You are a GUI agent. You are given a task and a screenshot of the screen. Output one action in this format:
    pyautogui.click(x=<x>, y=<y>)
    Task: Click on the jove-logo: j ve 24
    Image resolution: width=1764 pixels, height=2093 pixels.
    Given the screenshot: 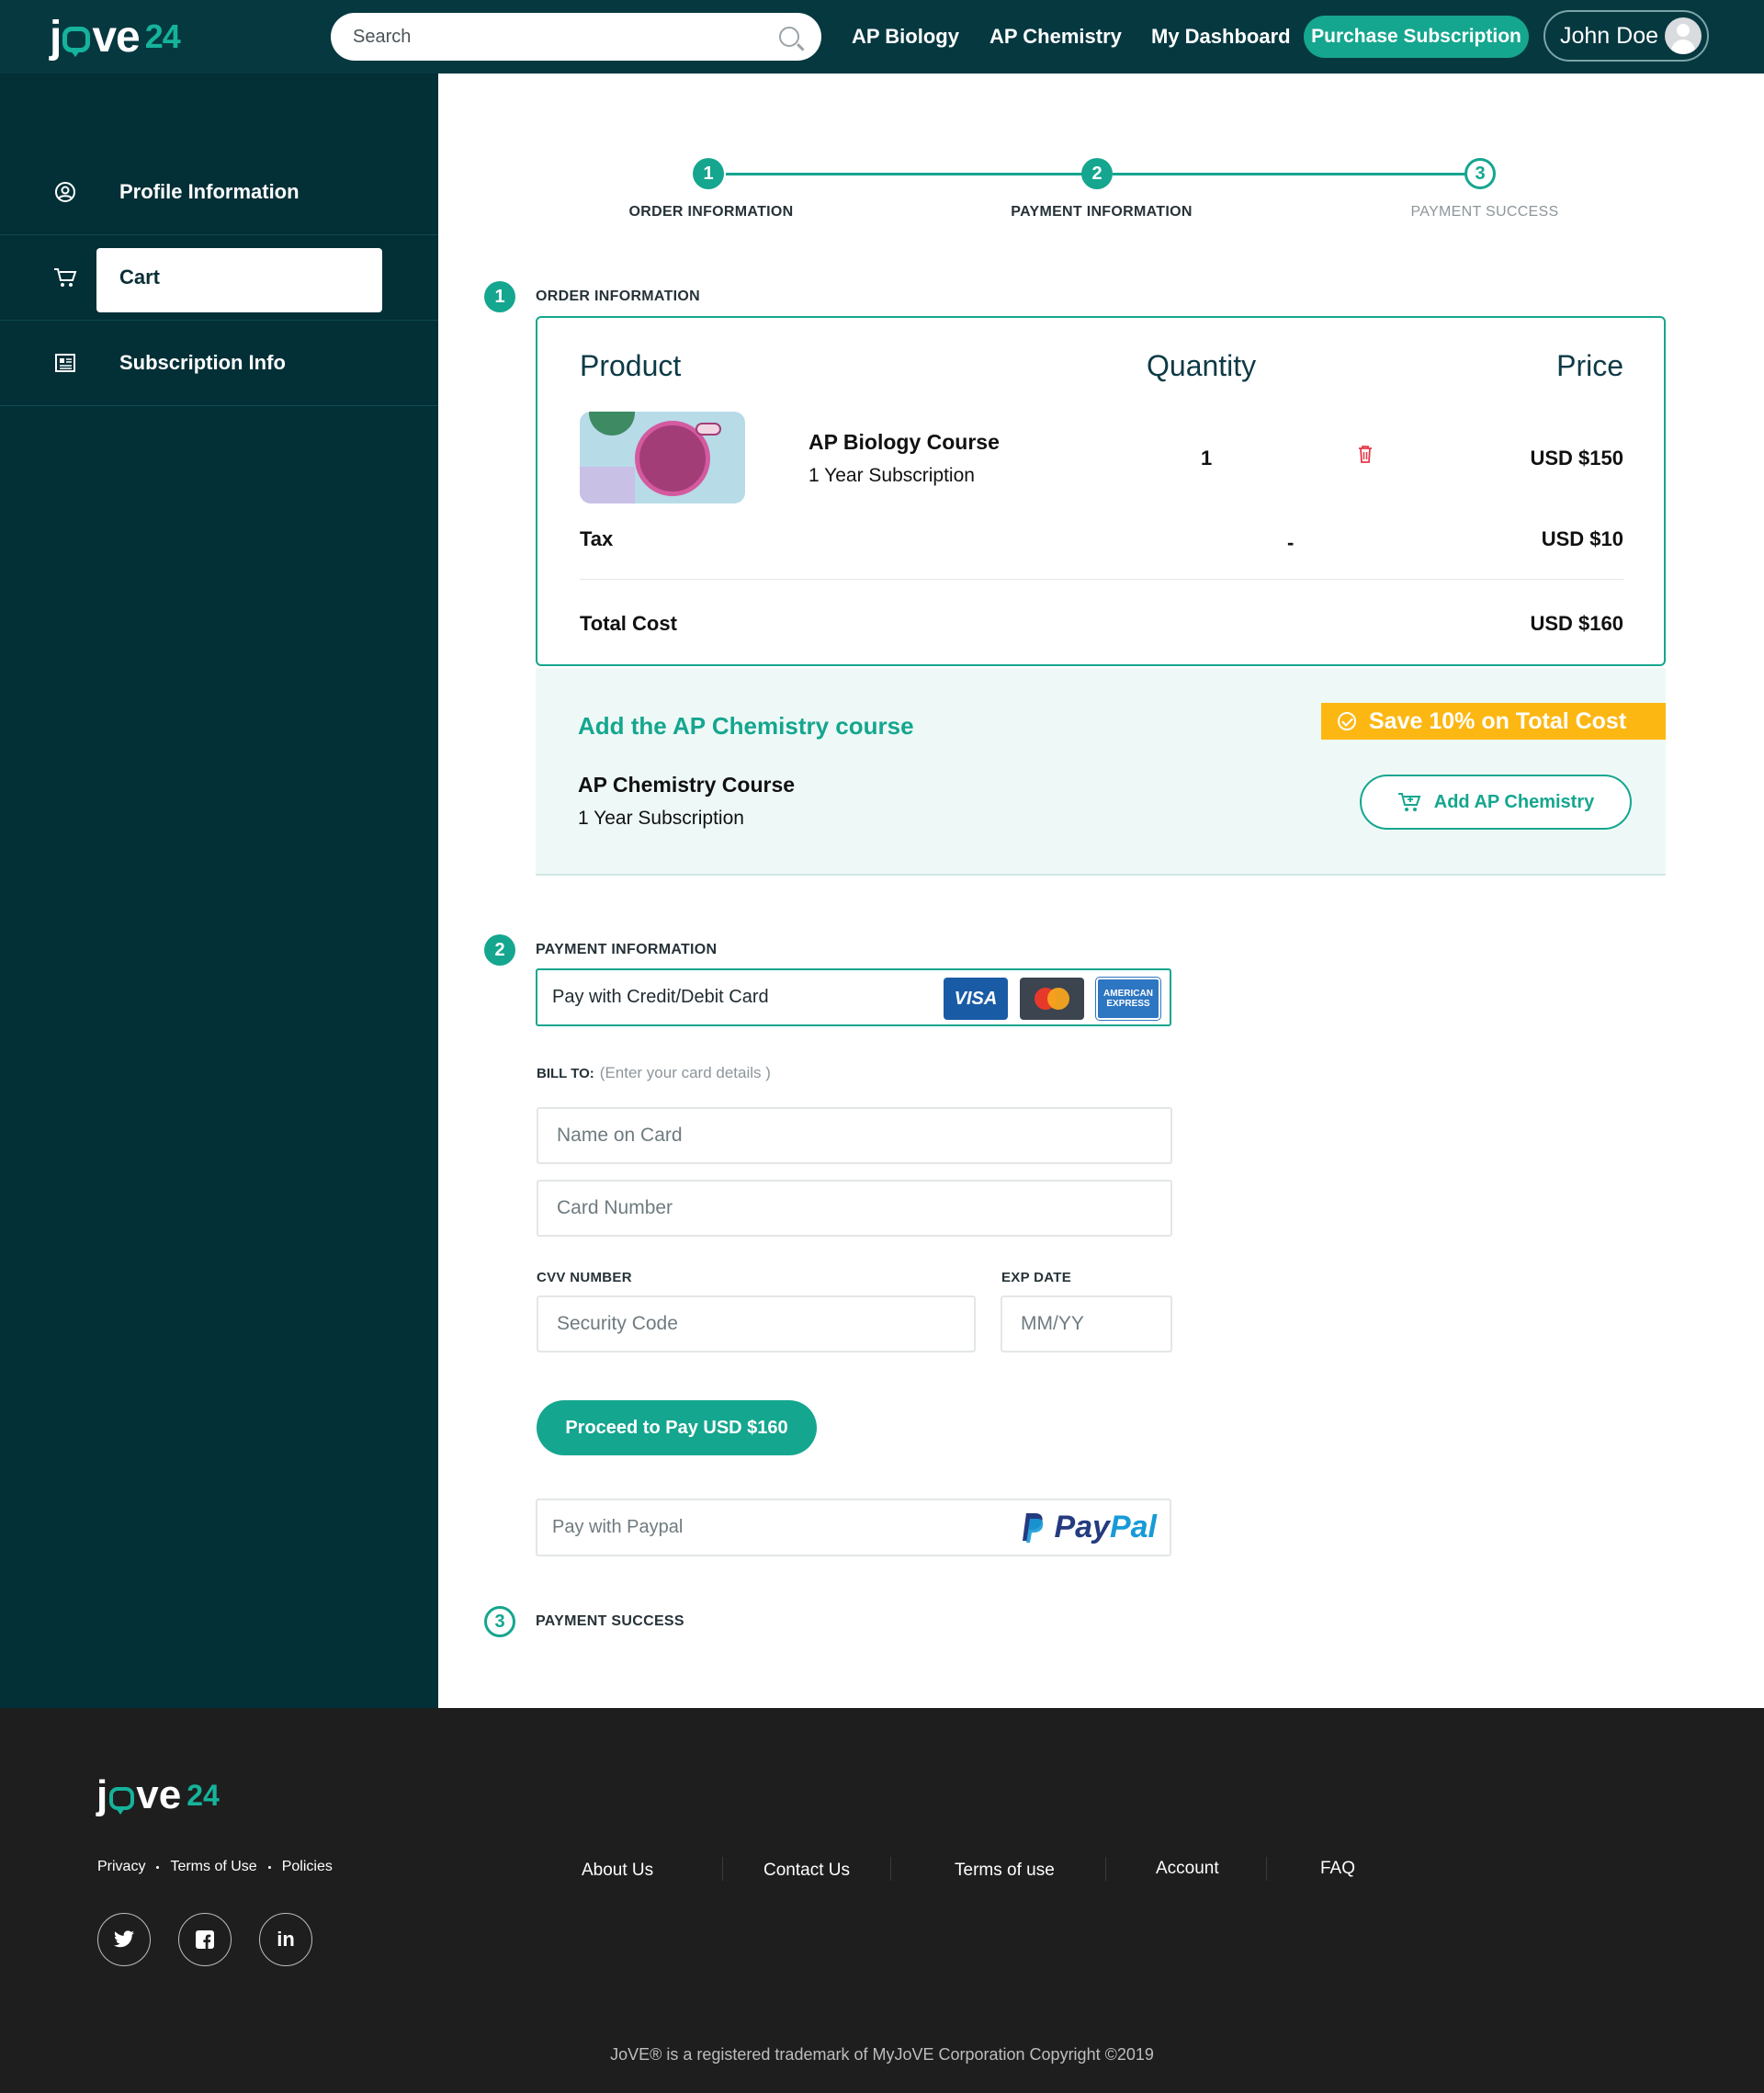 What is the action you would take?
    pyautogui.click(x=115, y=36)
    